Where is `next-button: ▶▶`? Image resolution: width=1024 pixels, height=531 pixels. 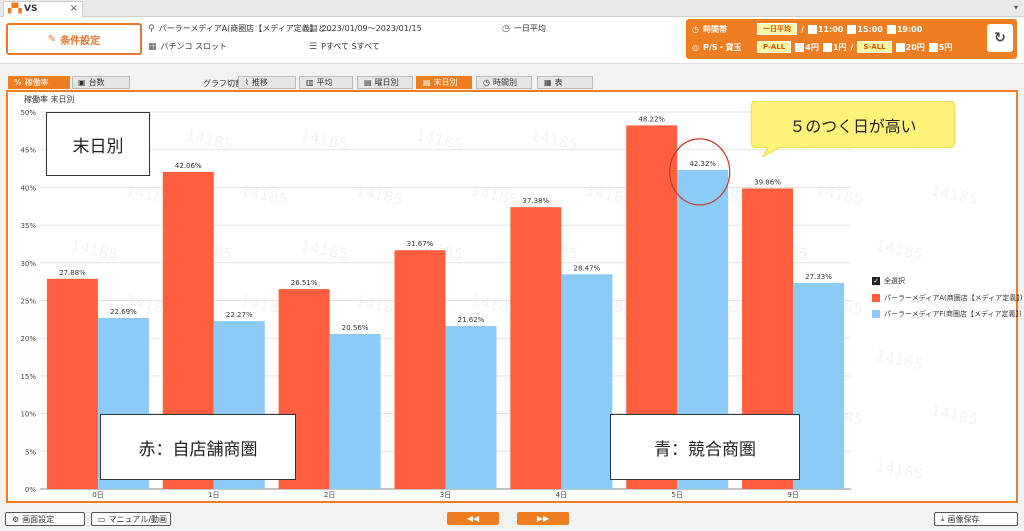 next-button: ▶▶ is located at coordinates (543, 518).